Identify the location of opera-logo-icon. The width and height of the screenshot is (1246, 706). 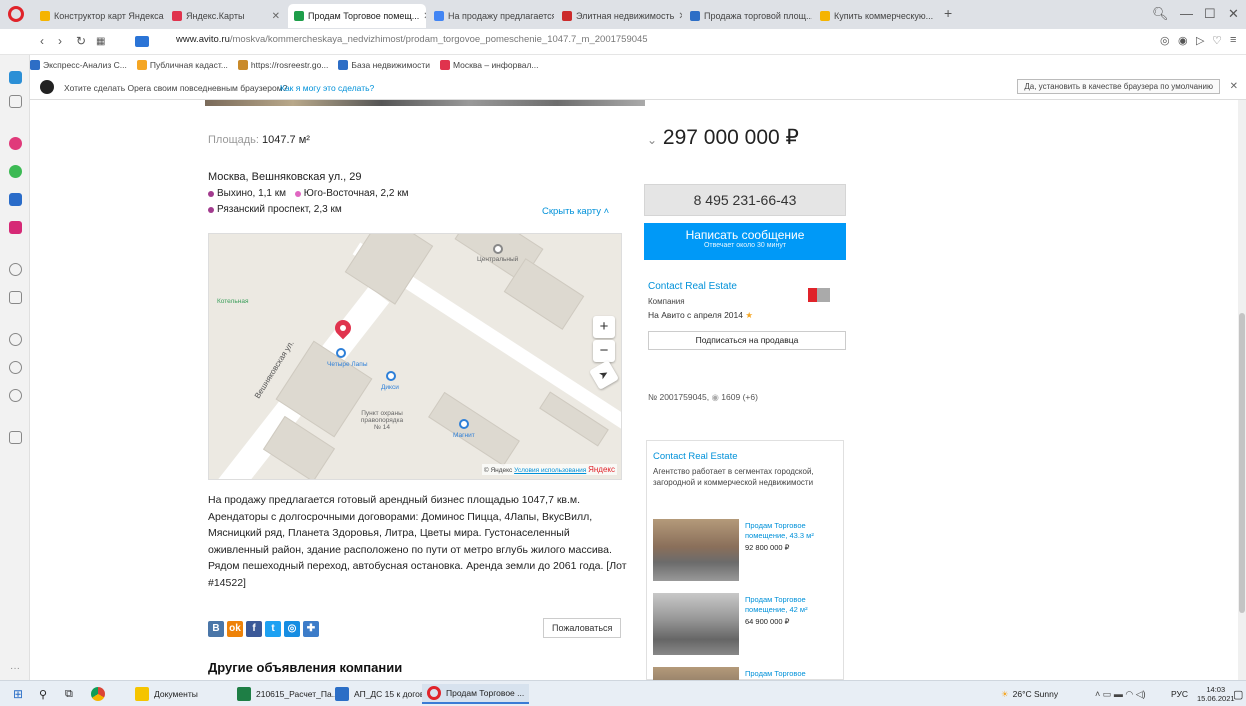
(16, 14).